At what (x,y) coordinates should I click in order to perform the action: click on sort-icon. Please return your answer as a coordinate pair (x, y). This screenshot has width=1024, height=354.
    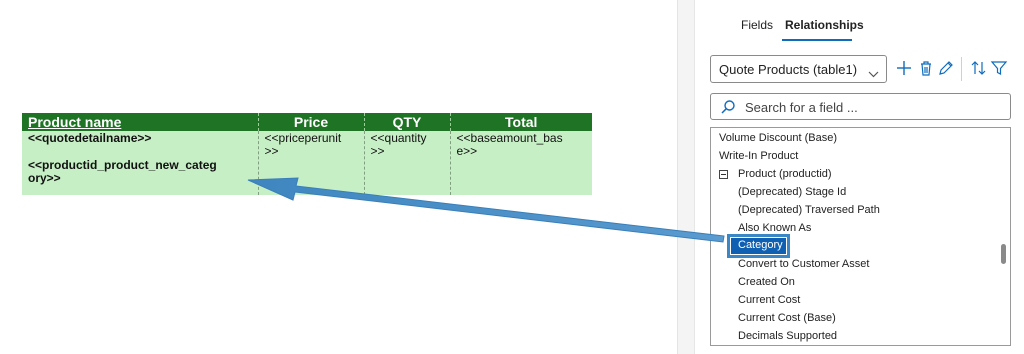
    Looking at the image, I should click on (979, 68).